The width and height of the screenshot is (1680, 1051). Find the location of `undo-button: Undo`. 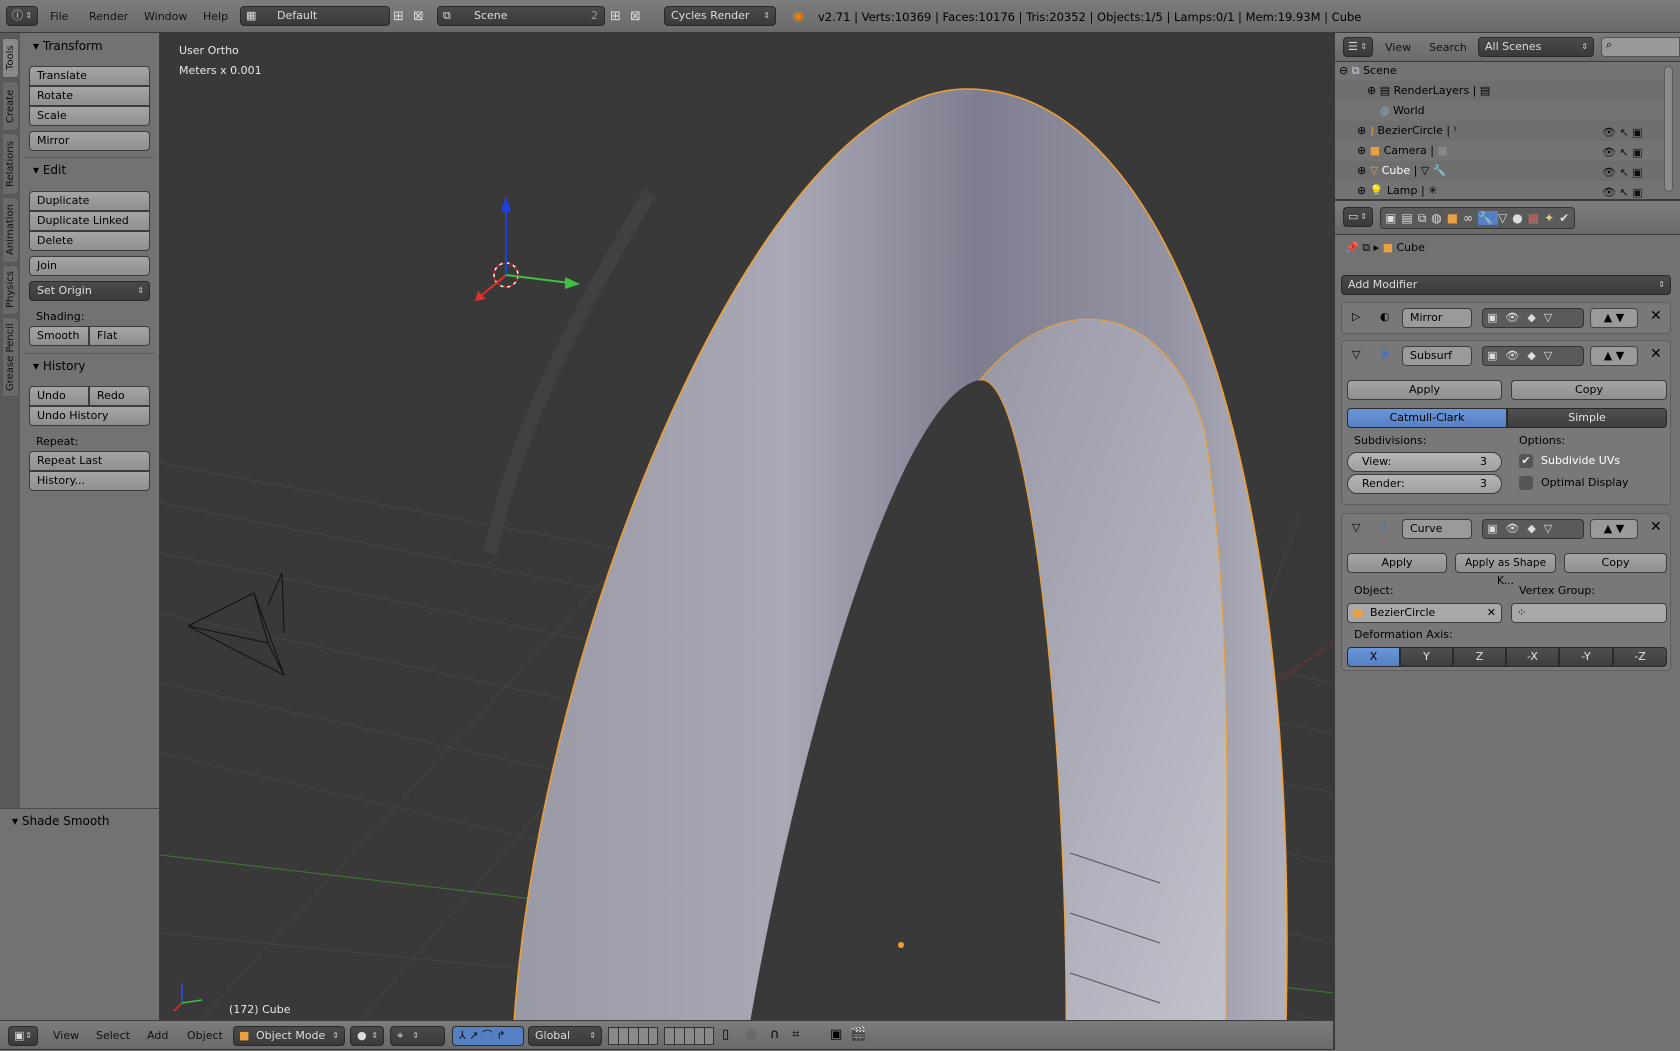

undo-button: Undo is located at coordinates (59, 396).